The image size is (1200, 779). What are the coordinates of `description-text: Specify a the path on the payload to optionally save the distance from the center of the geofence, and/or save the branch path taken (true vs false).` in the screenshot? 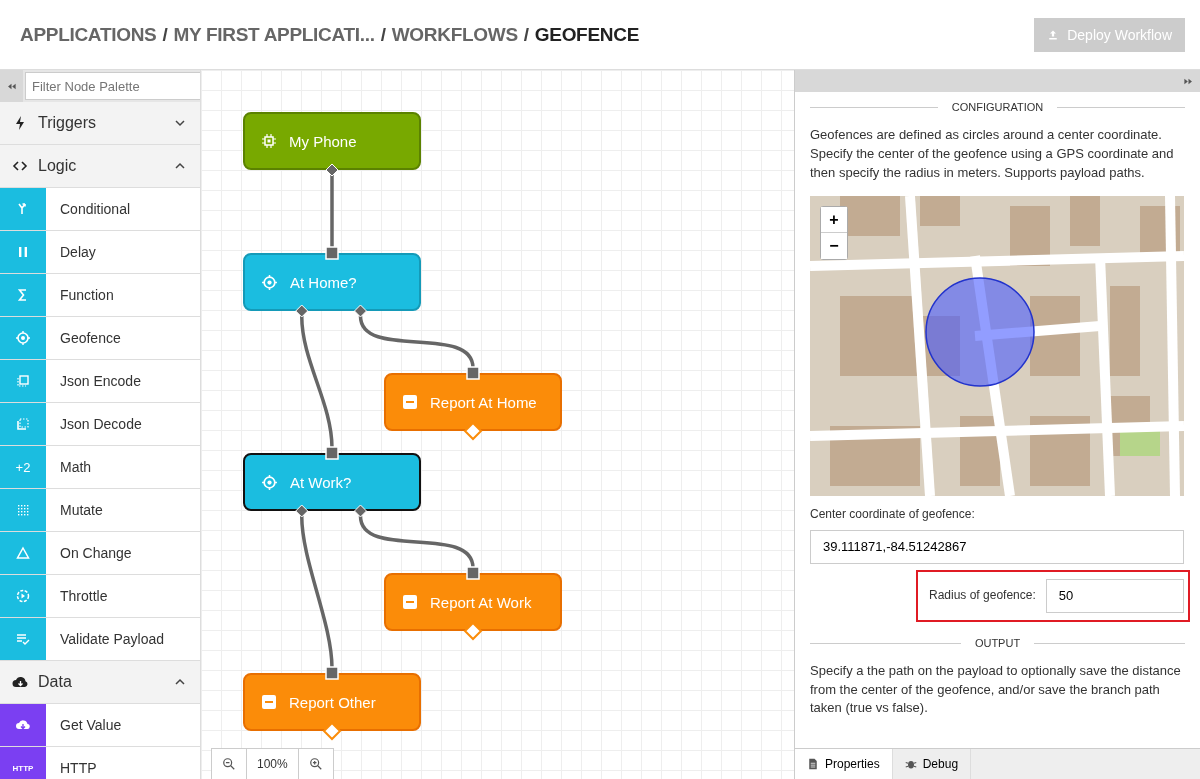 It's located at (996, 689).